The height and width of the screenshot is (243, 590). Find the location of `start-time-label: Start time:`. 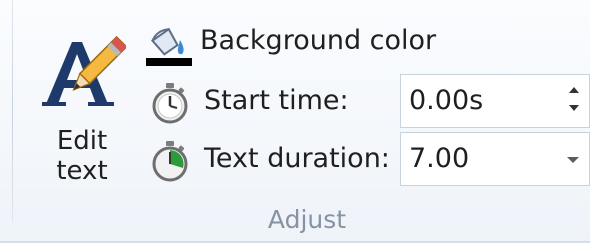

start-time-label: Start time: is located at coordinates (276, 100).